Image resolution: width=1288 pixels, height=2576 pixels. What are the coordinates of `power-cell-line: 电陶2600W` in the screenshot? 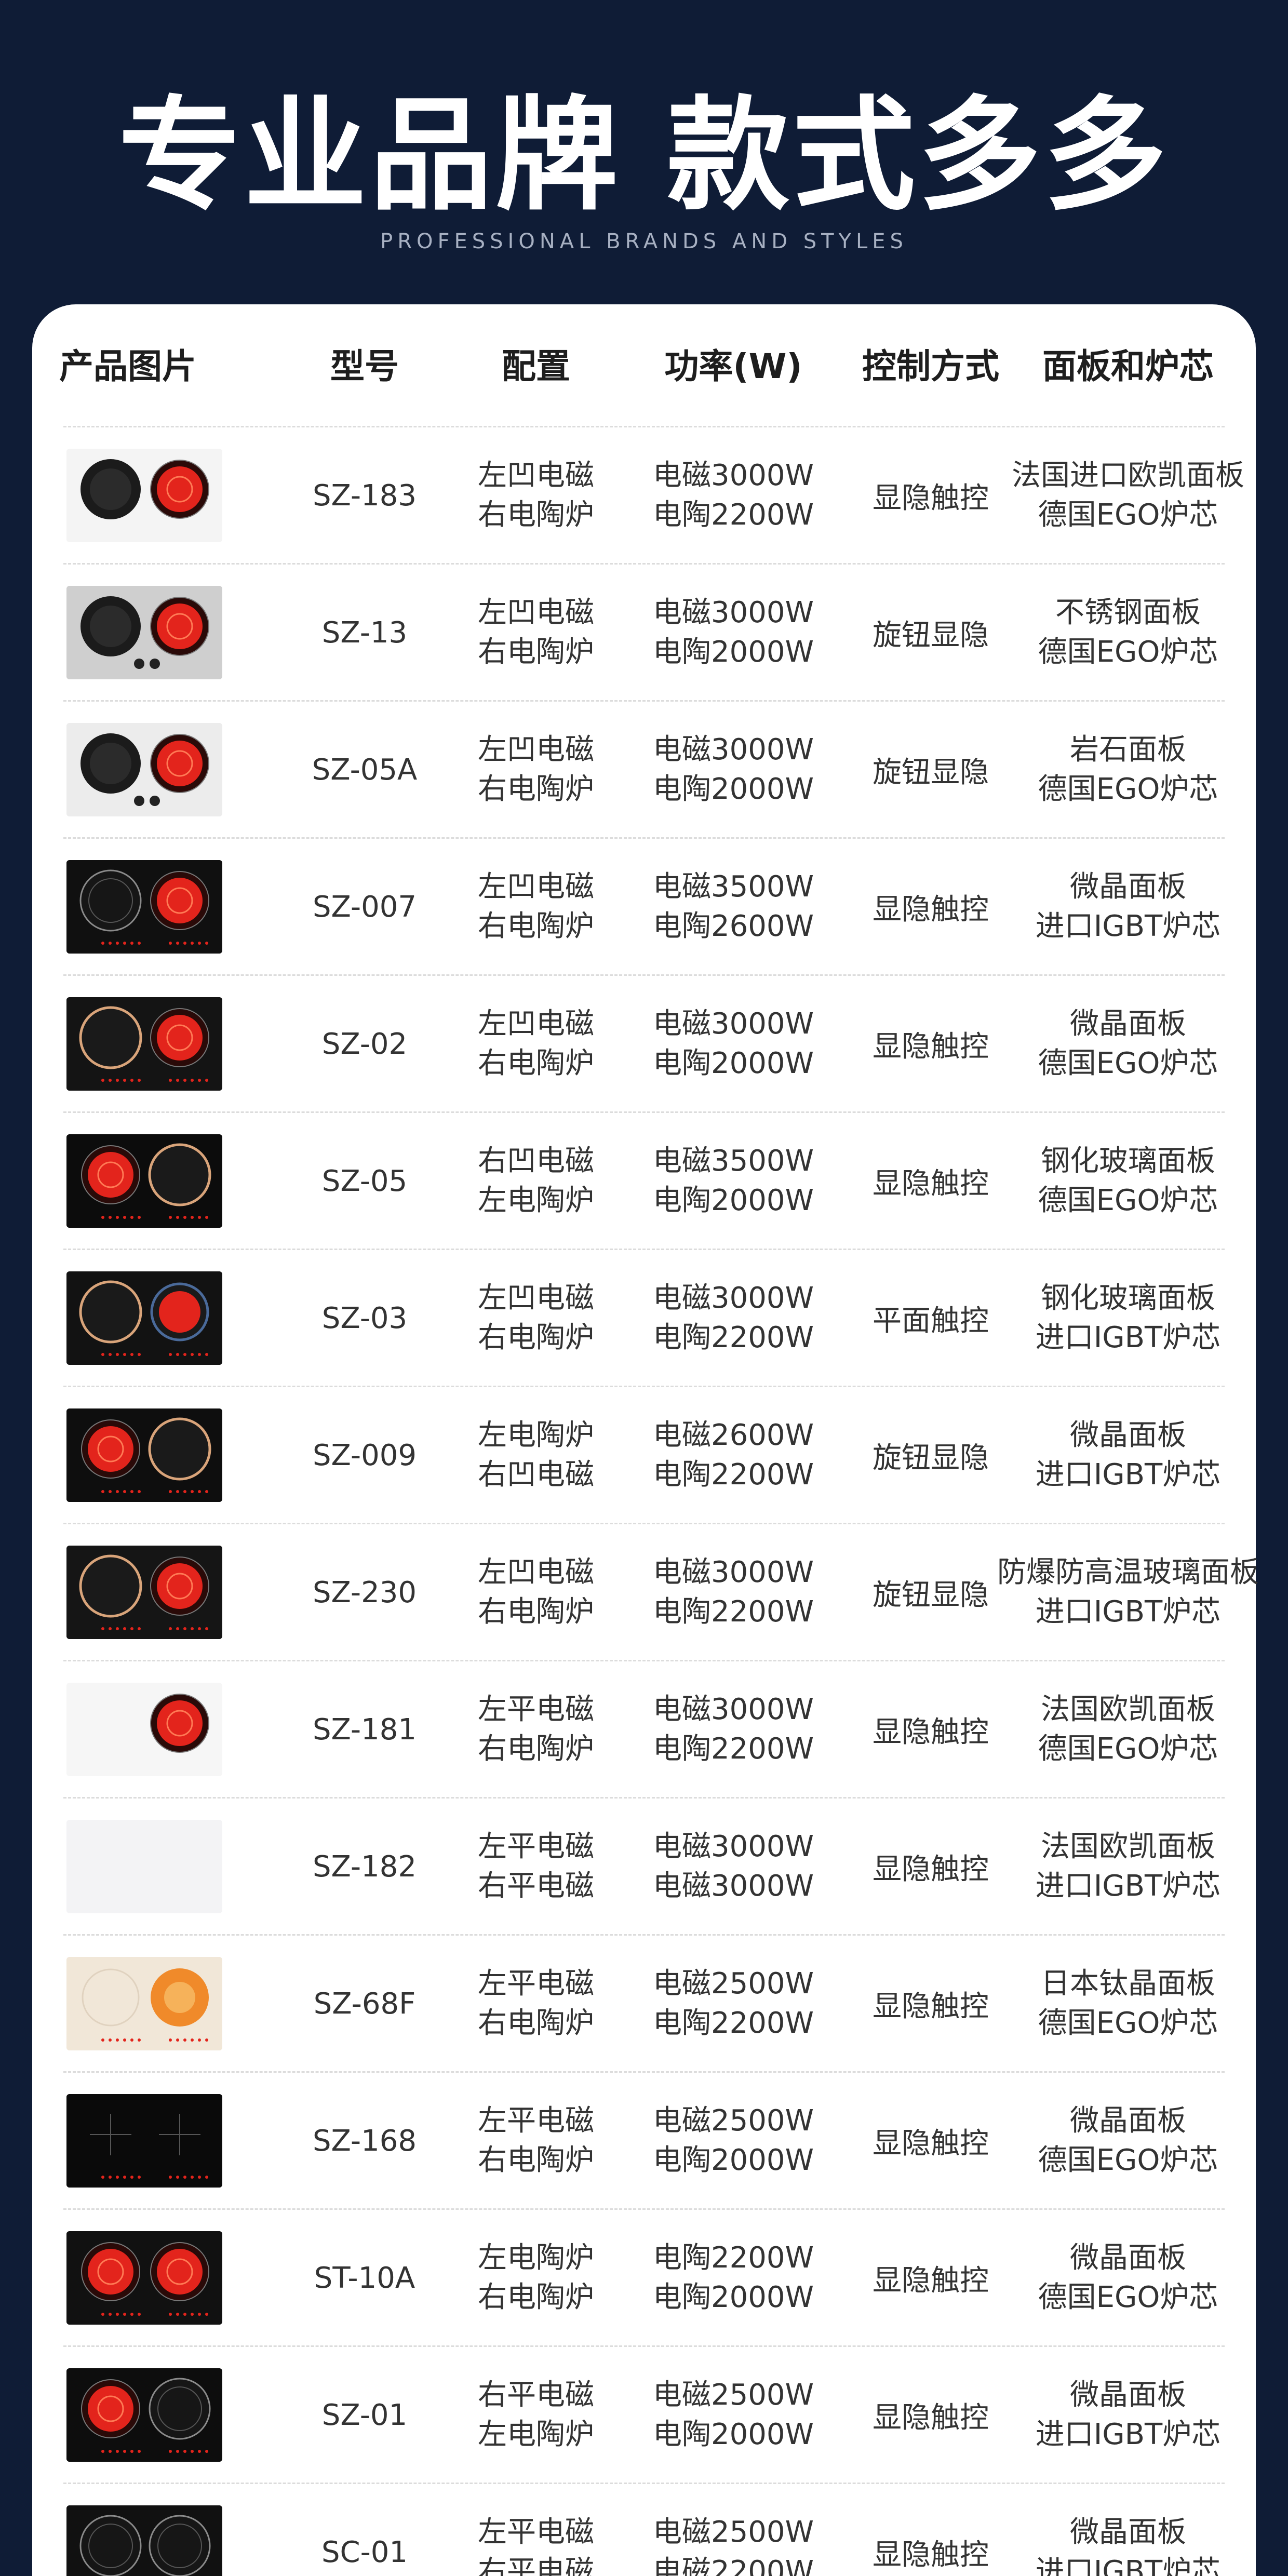 It's located at (734, 926).